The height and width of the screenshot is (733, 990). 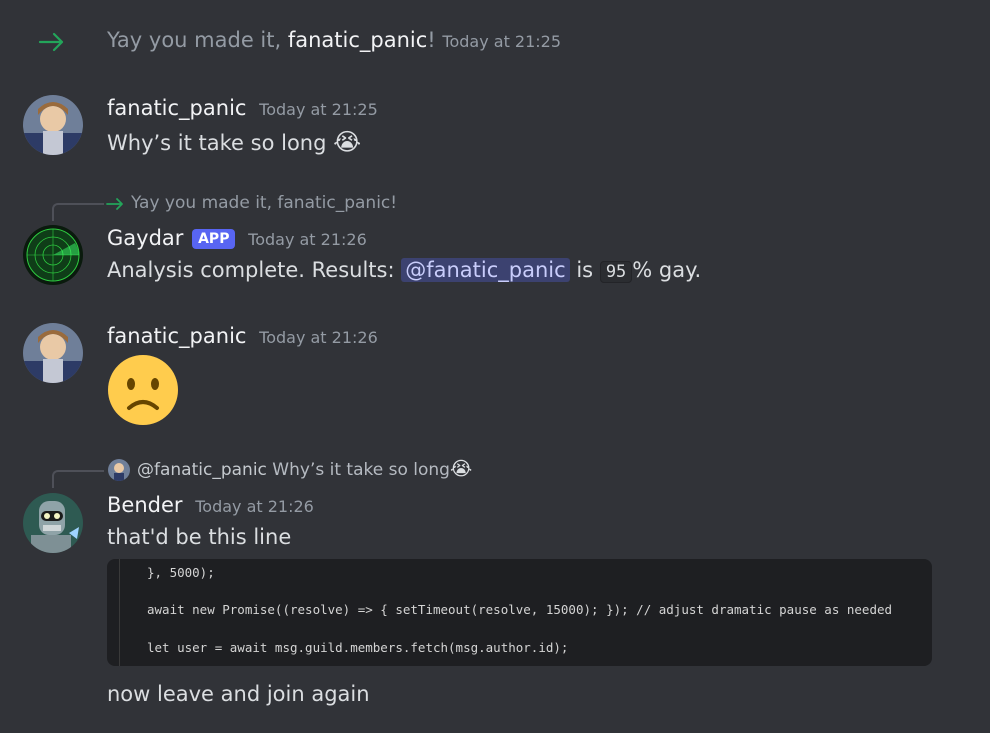 What do you see at coordinates (53, 42) in the screenshot?
I see `join-arrow-icon` at bounding box center [53, 42].